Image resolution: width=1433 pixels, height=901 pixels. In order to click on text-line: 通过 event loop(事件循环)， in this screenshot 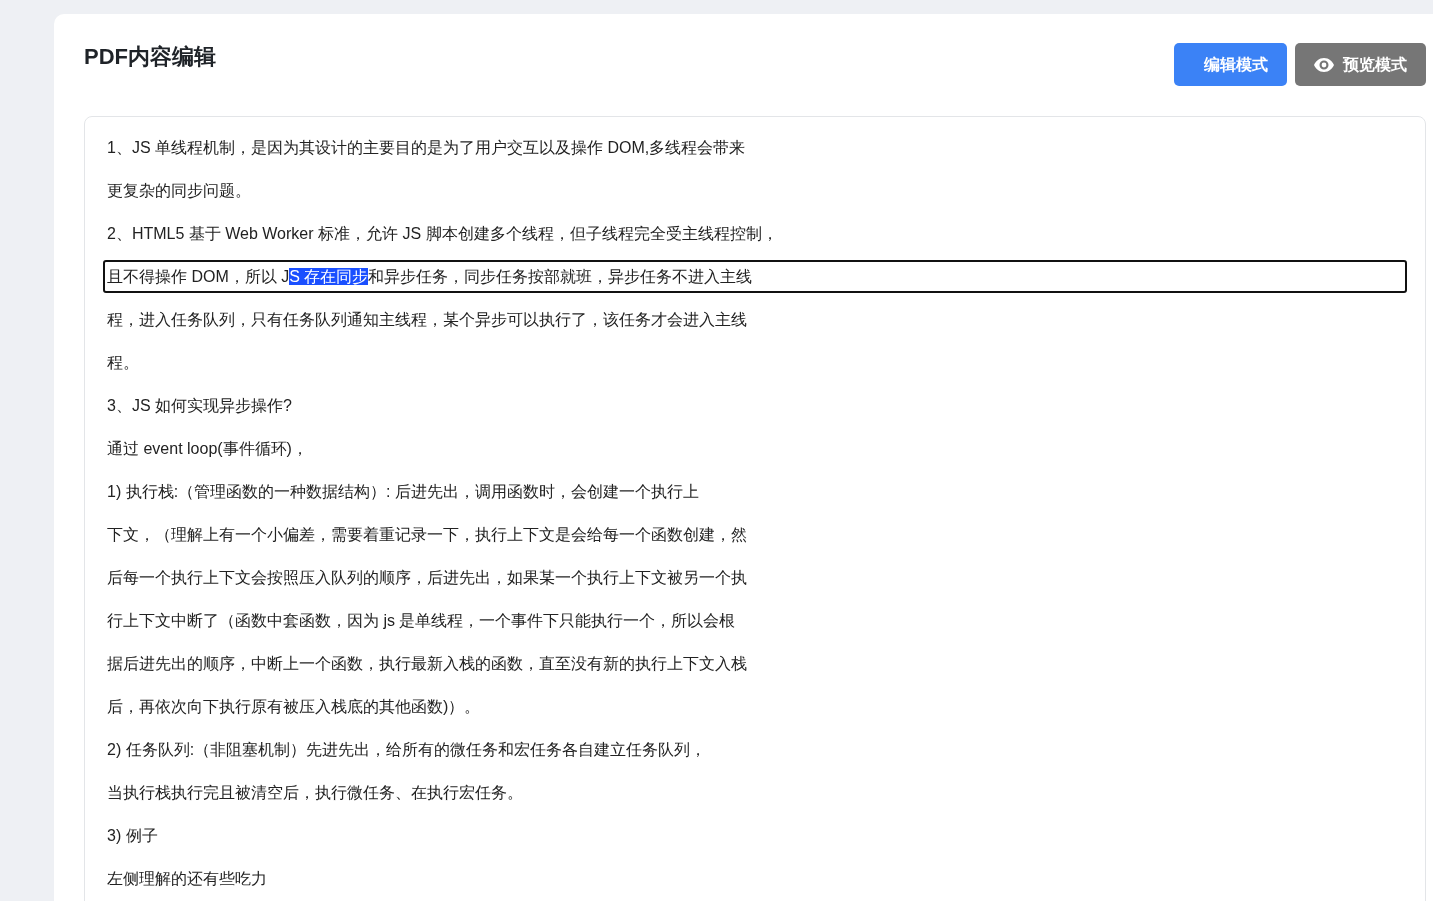, I will do `click(207, 449)`.